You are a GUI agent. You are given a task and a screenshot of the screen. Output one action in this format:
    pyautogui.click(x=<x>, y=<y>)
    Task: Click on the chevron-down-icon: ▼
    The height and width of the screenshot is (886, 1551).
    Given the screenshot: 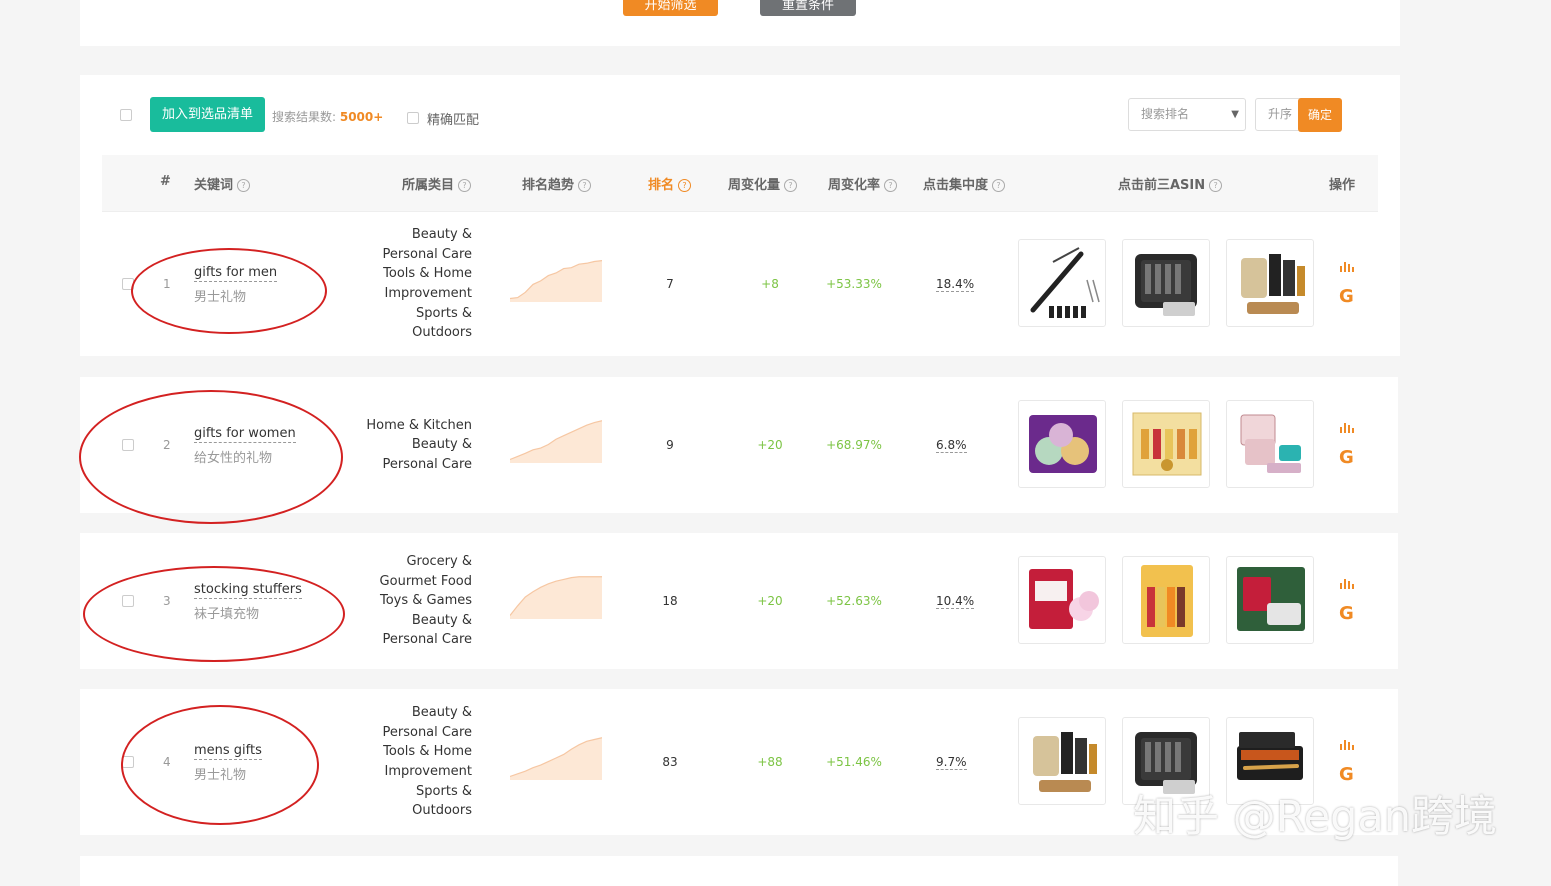 What is the action you would take?
    pyautogui.click(x=1235, y=114)
    